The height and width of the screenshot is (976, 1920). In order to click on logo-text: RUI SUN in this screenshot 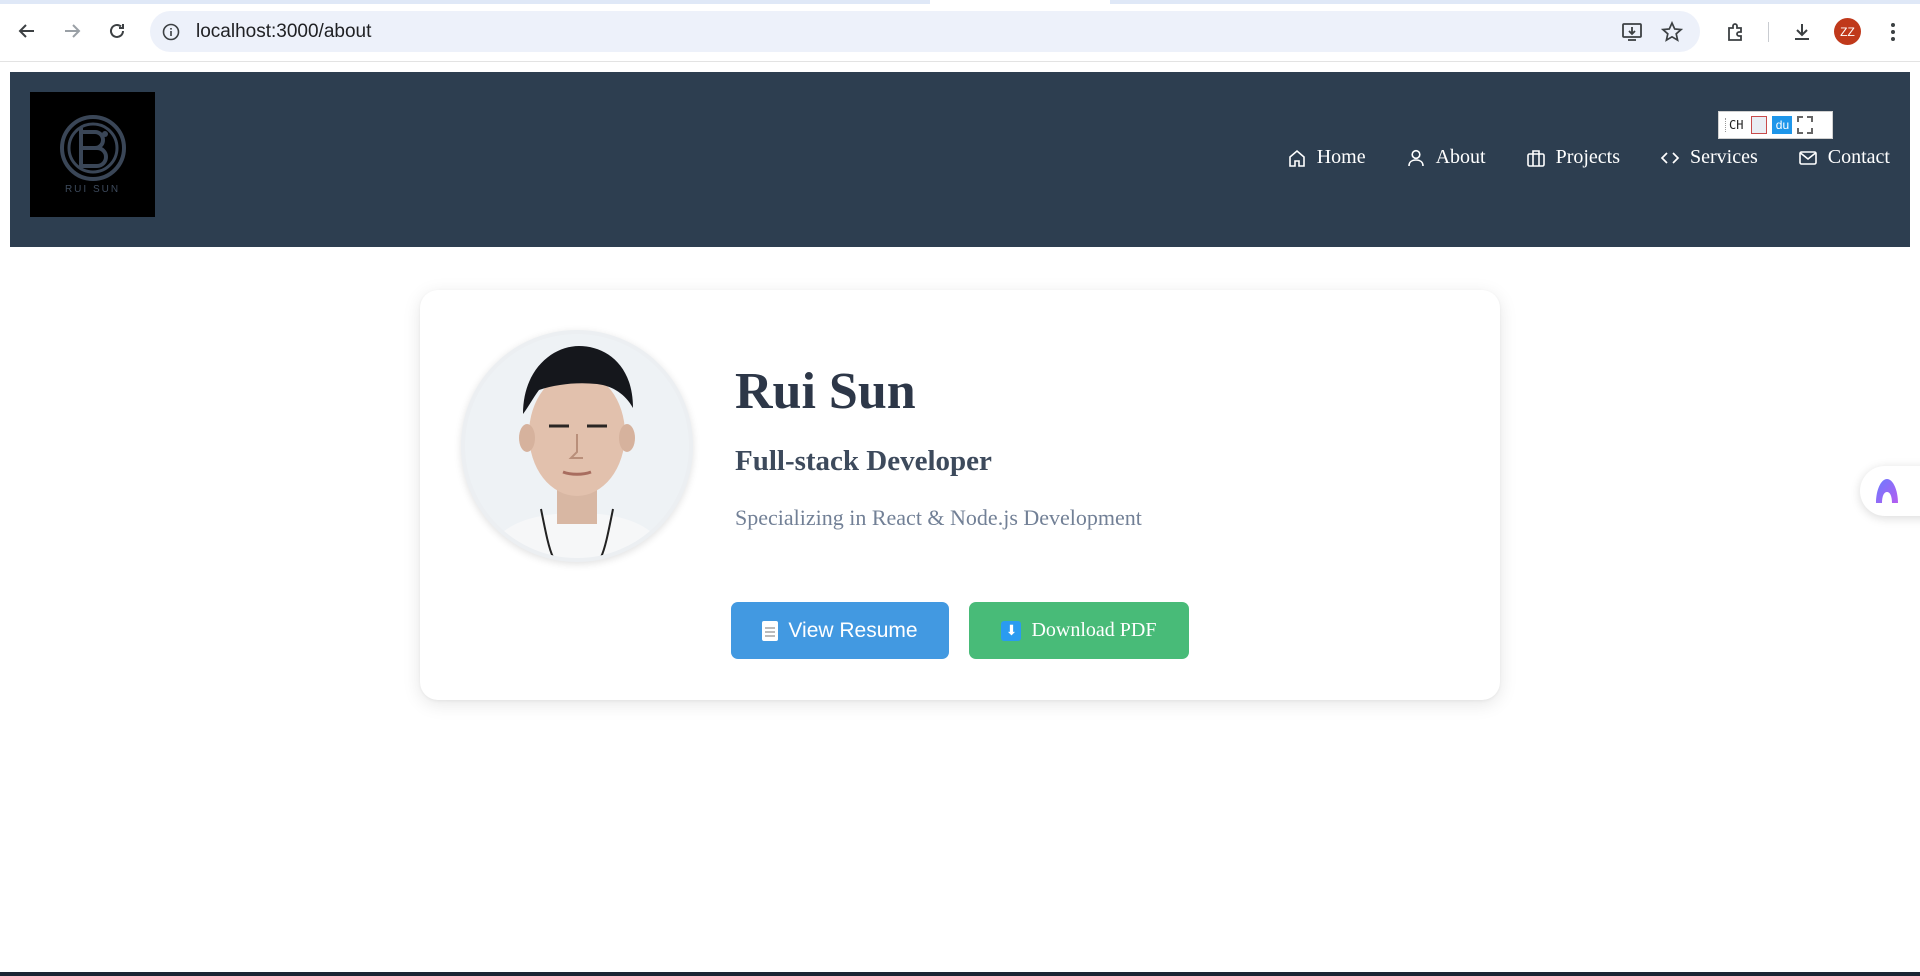, I will do `click(92, 189)`.